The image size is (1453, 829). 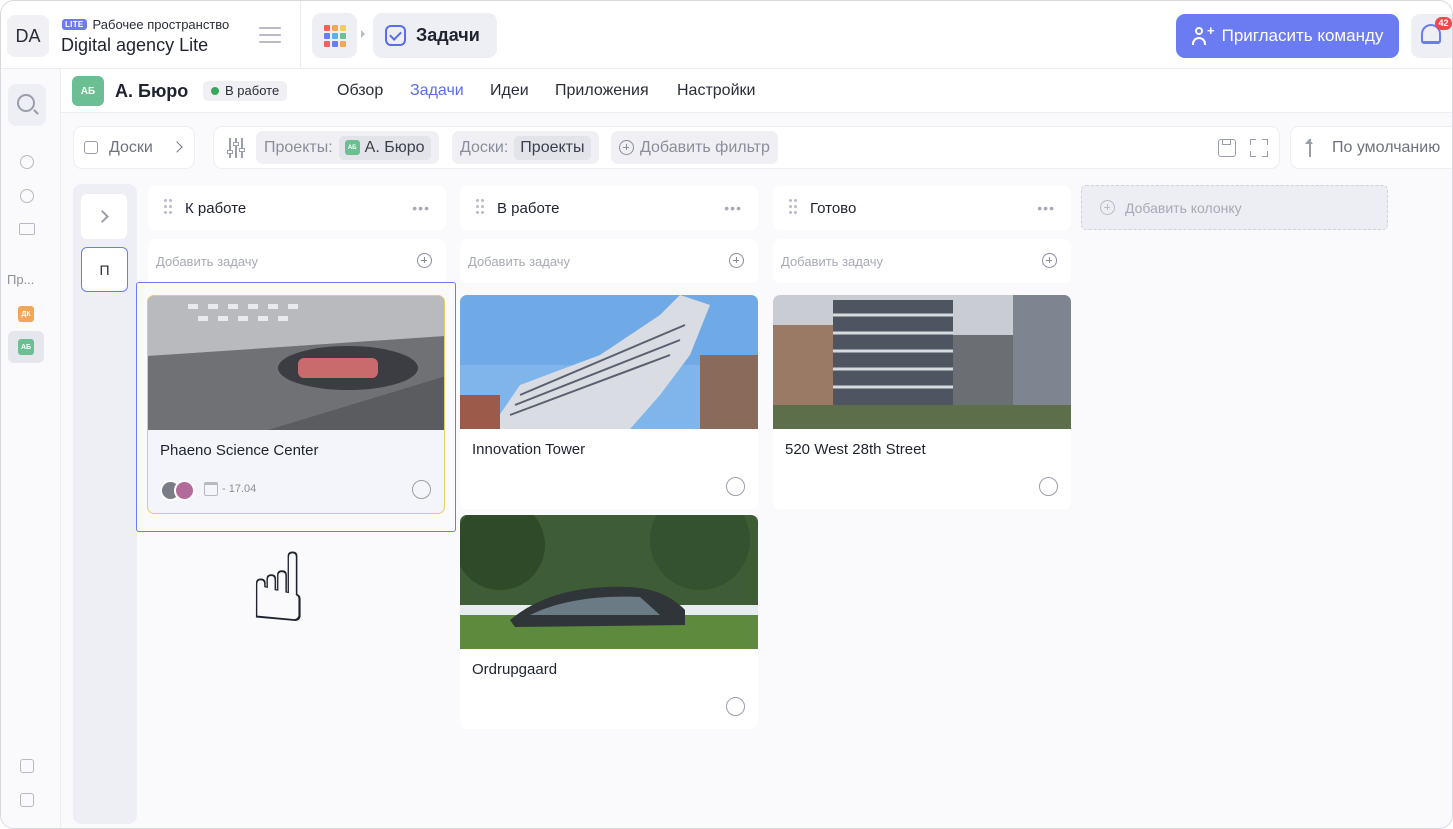 What do you see at coordinates (245, 91) in the screenshot?
I see `project-status-badge: В работе` at bounding box center [245, 91].